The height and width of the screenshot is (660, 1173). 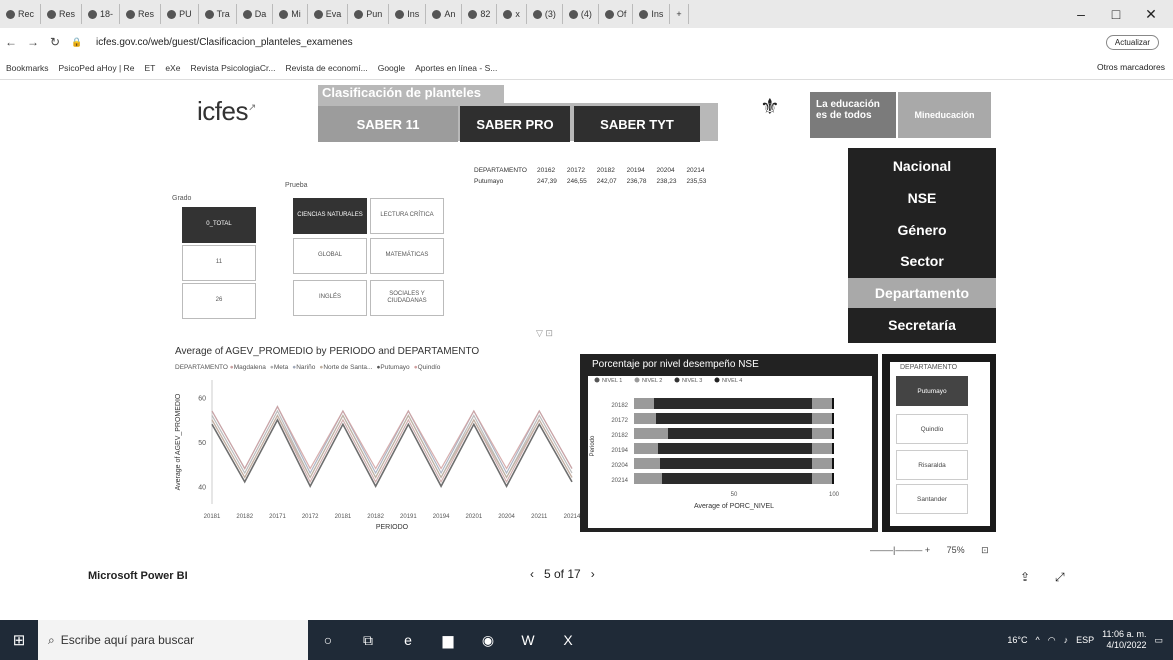 What do you see at coordinates (21, 14) in the screenshot?
I see `browser-tab: Rec` at bounding box center [21, 14].